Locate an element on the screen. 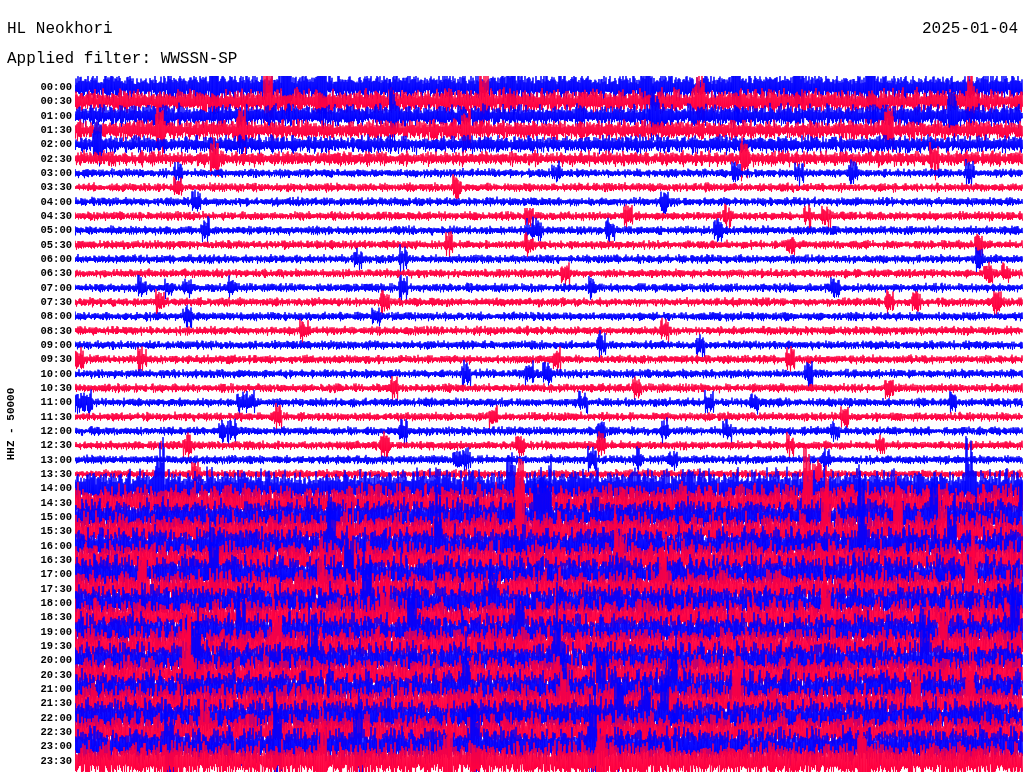 The height and width of the screenshot is (780, 1024). time-label: 10:00 is located at coordinates (56, 373).